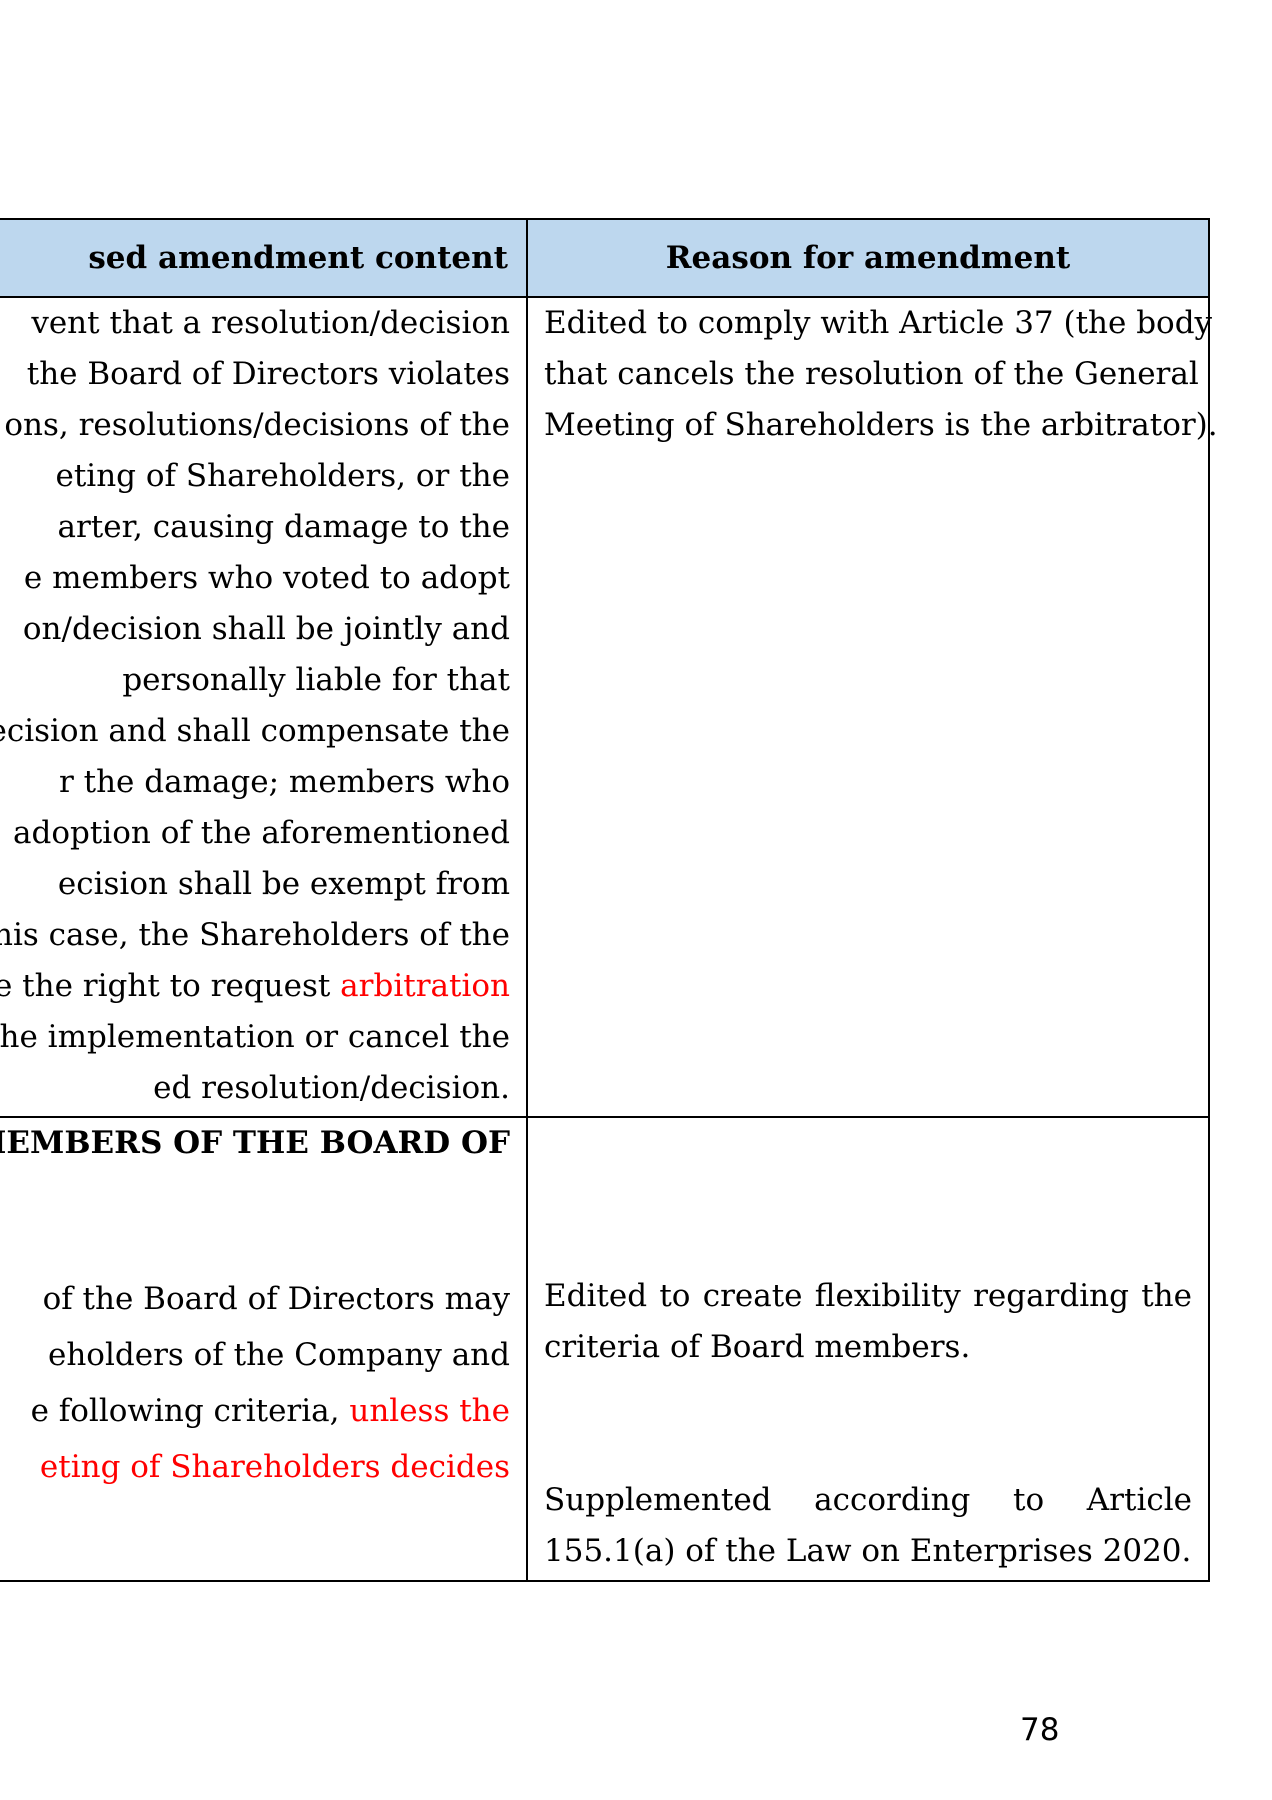  I want to click on highlighted-text-line: eting of Shareholders decides, so click(274, 1467).